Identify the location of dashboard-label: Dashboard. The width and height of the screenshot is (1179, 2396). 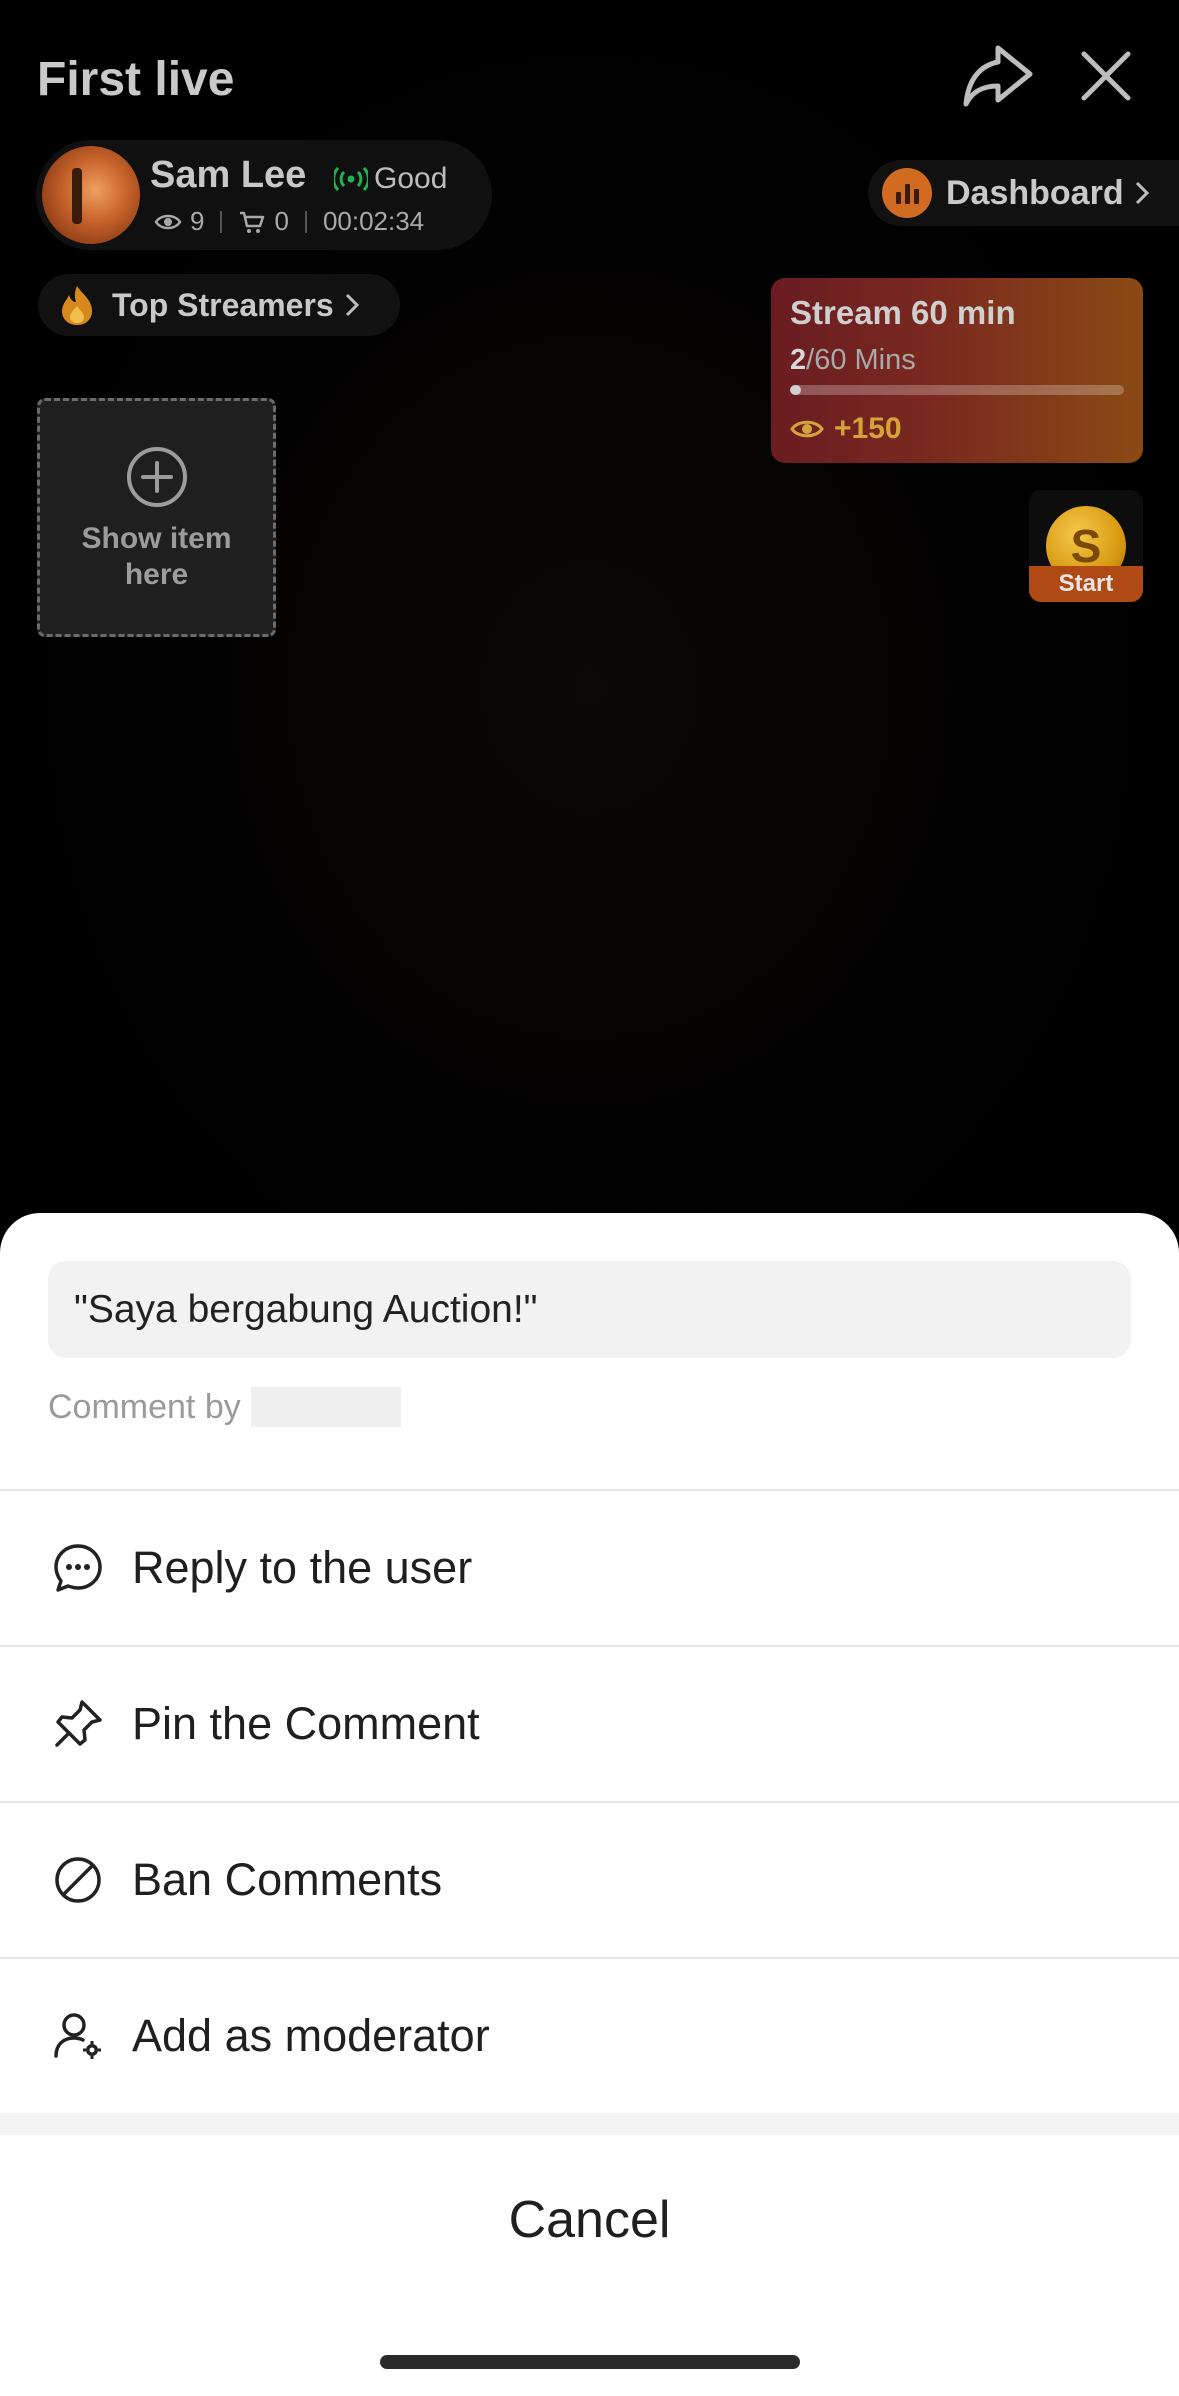
(1035, 192).